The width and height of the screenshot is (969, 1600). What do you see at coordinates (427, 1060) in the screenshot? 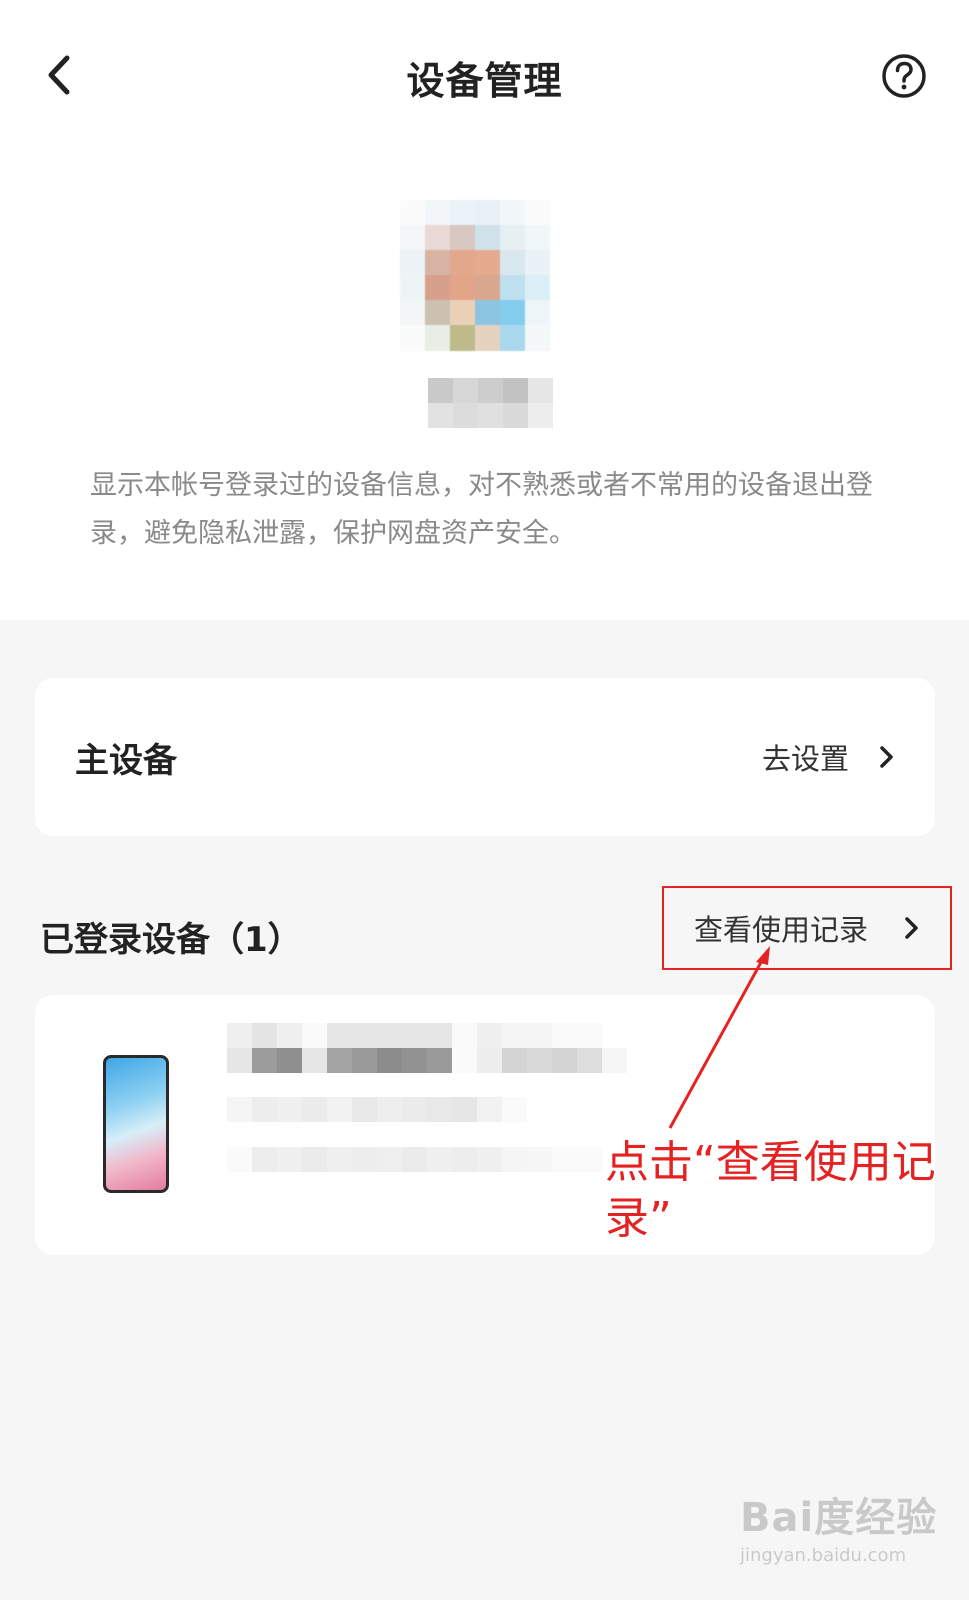
I see `device-model-pixelated` at bounding box center [427, 1060].